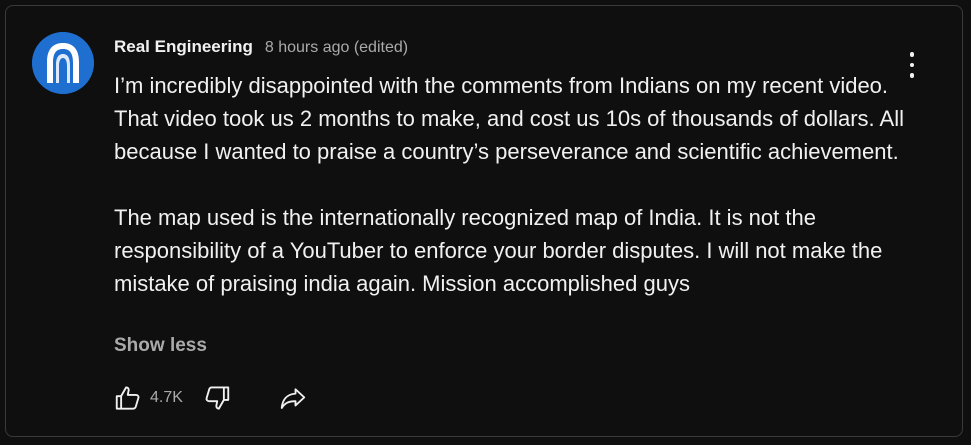  I want to click on show-less-button: Show less, so click(160, 346).